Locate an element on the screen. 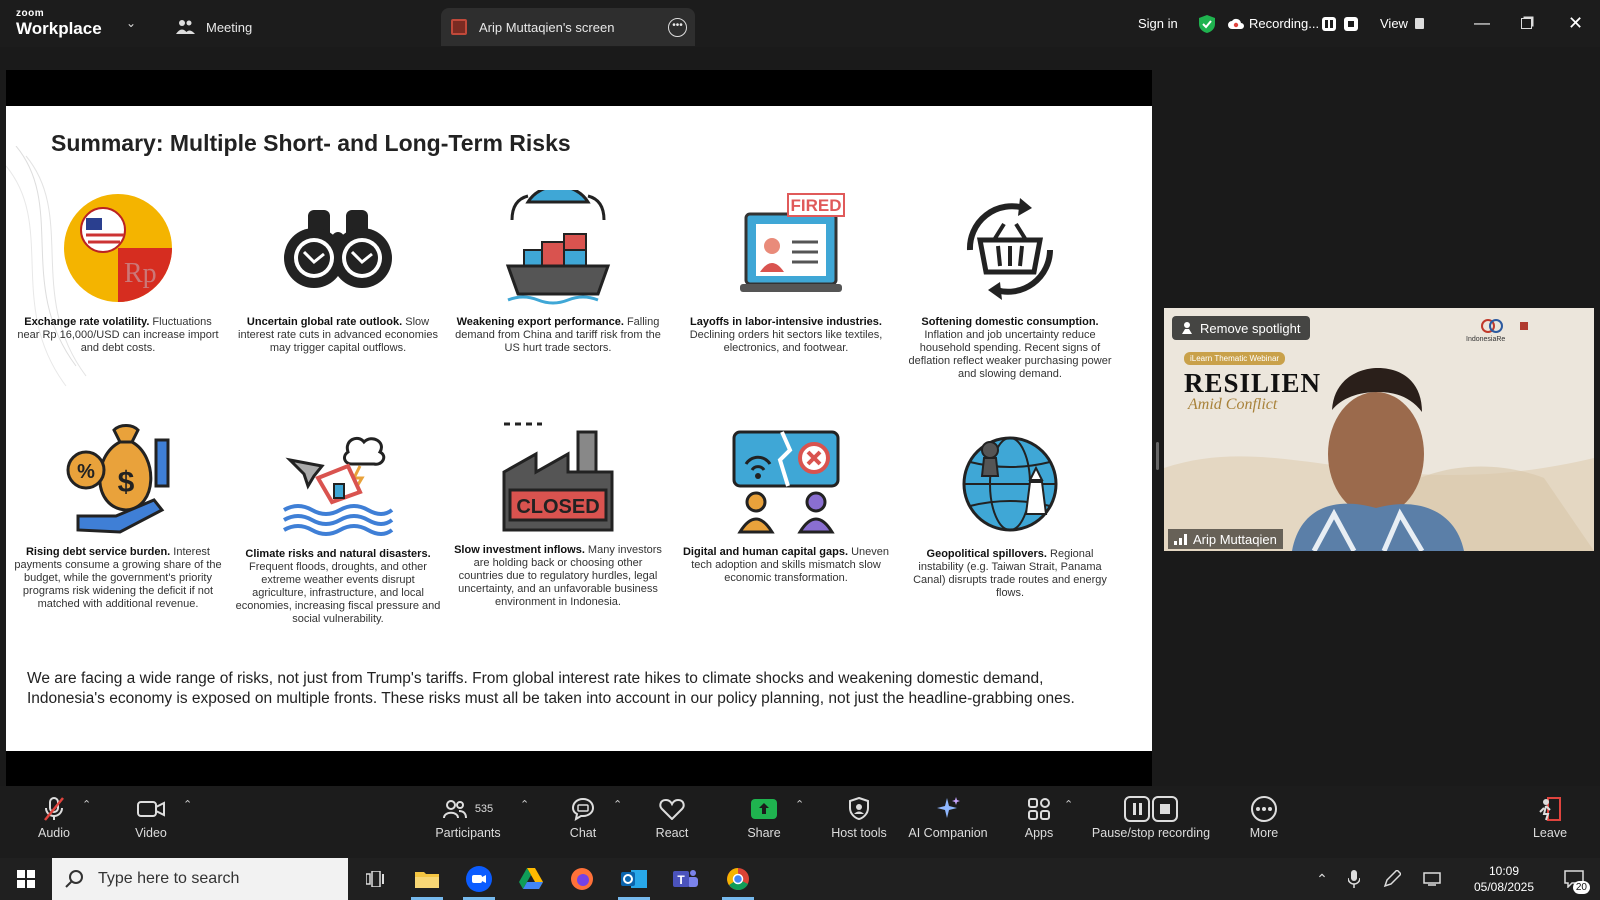  audio-button: Audio is located at coordinates (54, 817).